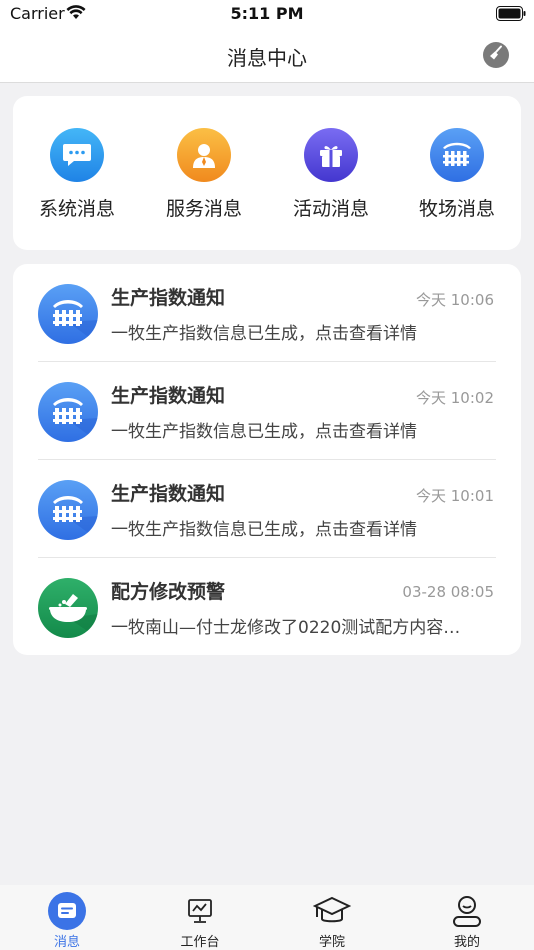 This screenshot has width=534, height=950. I want to click on category-label: 服务消息, so click(203, 209).